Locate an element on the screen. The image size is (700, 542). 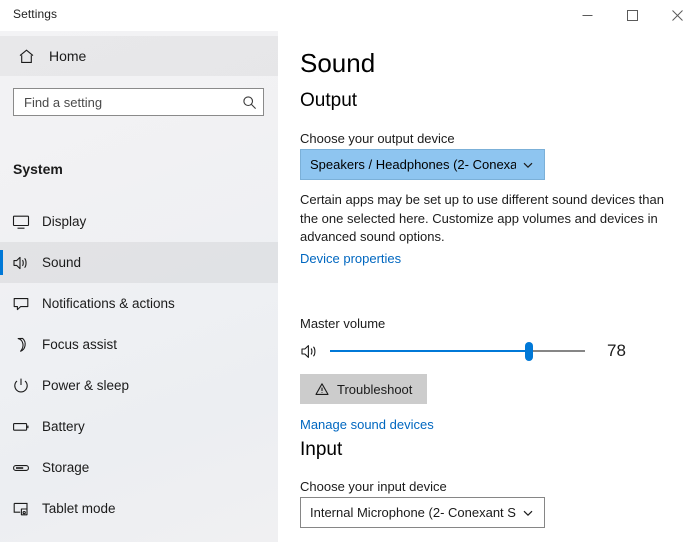
sidebar-item-home: Home is located at coordinates (139, 56).